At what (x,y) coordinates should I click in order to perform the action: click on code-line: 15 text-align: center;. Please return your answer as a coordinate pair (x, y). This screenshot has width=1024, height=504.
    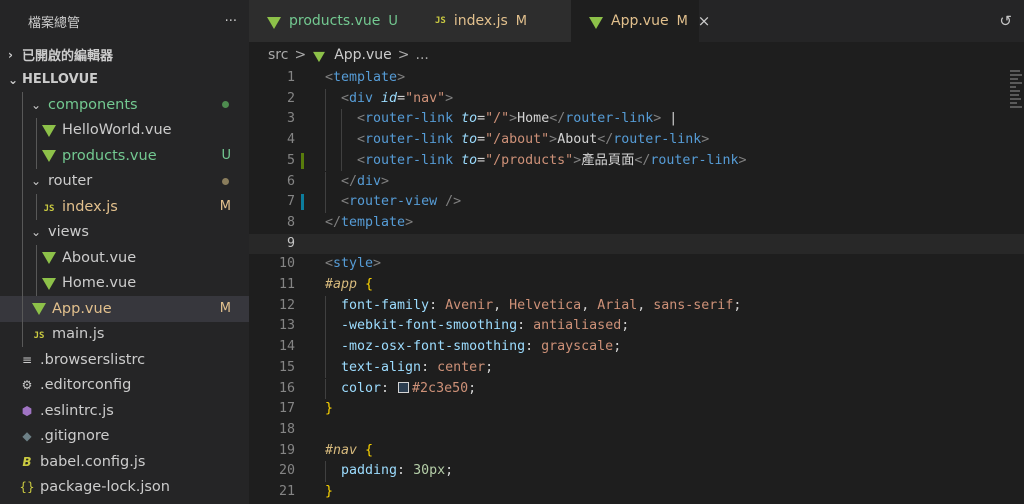
    Looking at the image, I should click on (636, 368).